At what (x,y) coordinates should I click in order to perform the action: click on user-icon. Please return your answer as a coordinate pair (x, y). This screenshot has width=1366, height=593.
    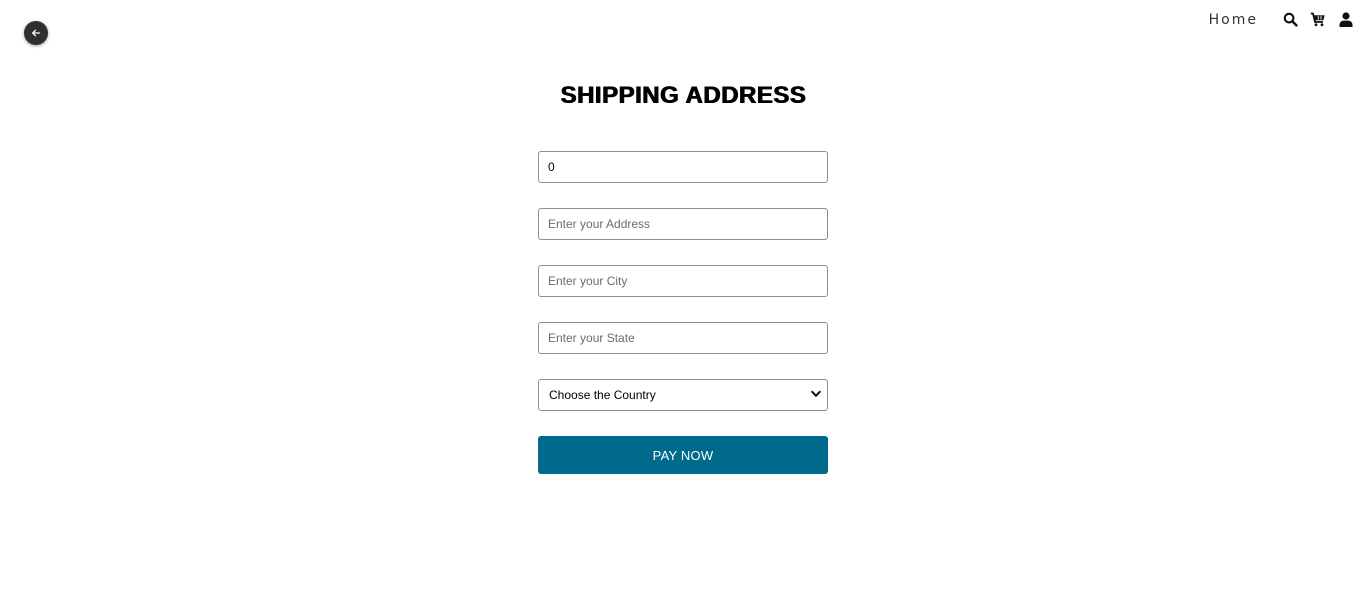
    Looking at the image, I should click on (1346, 19).